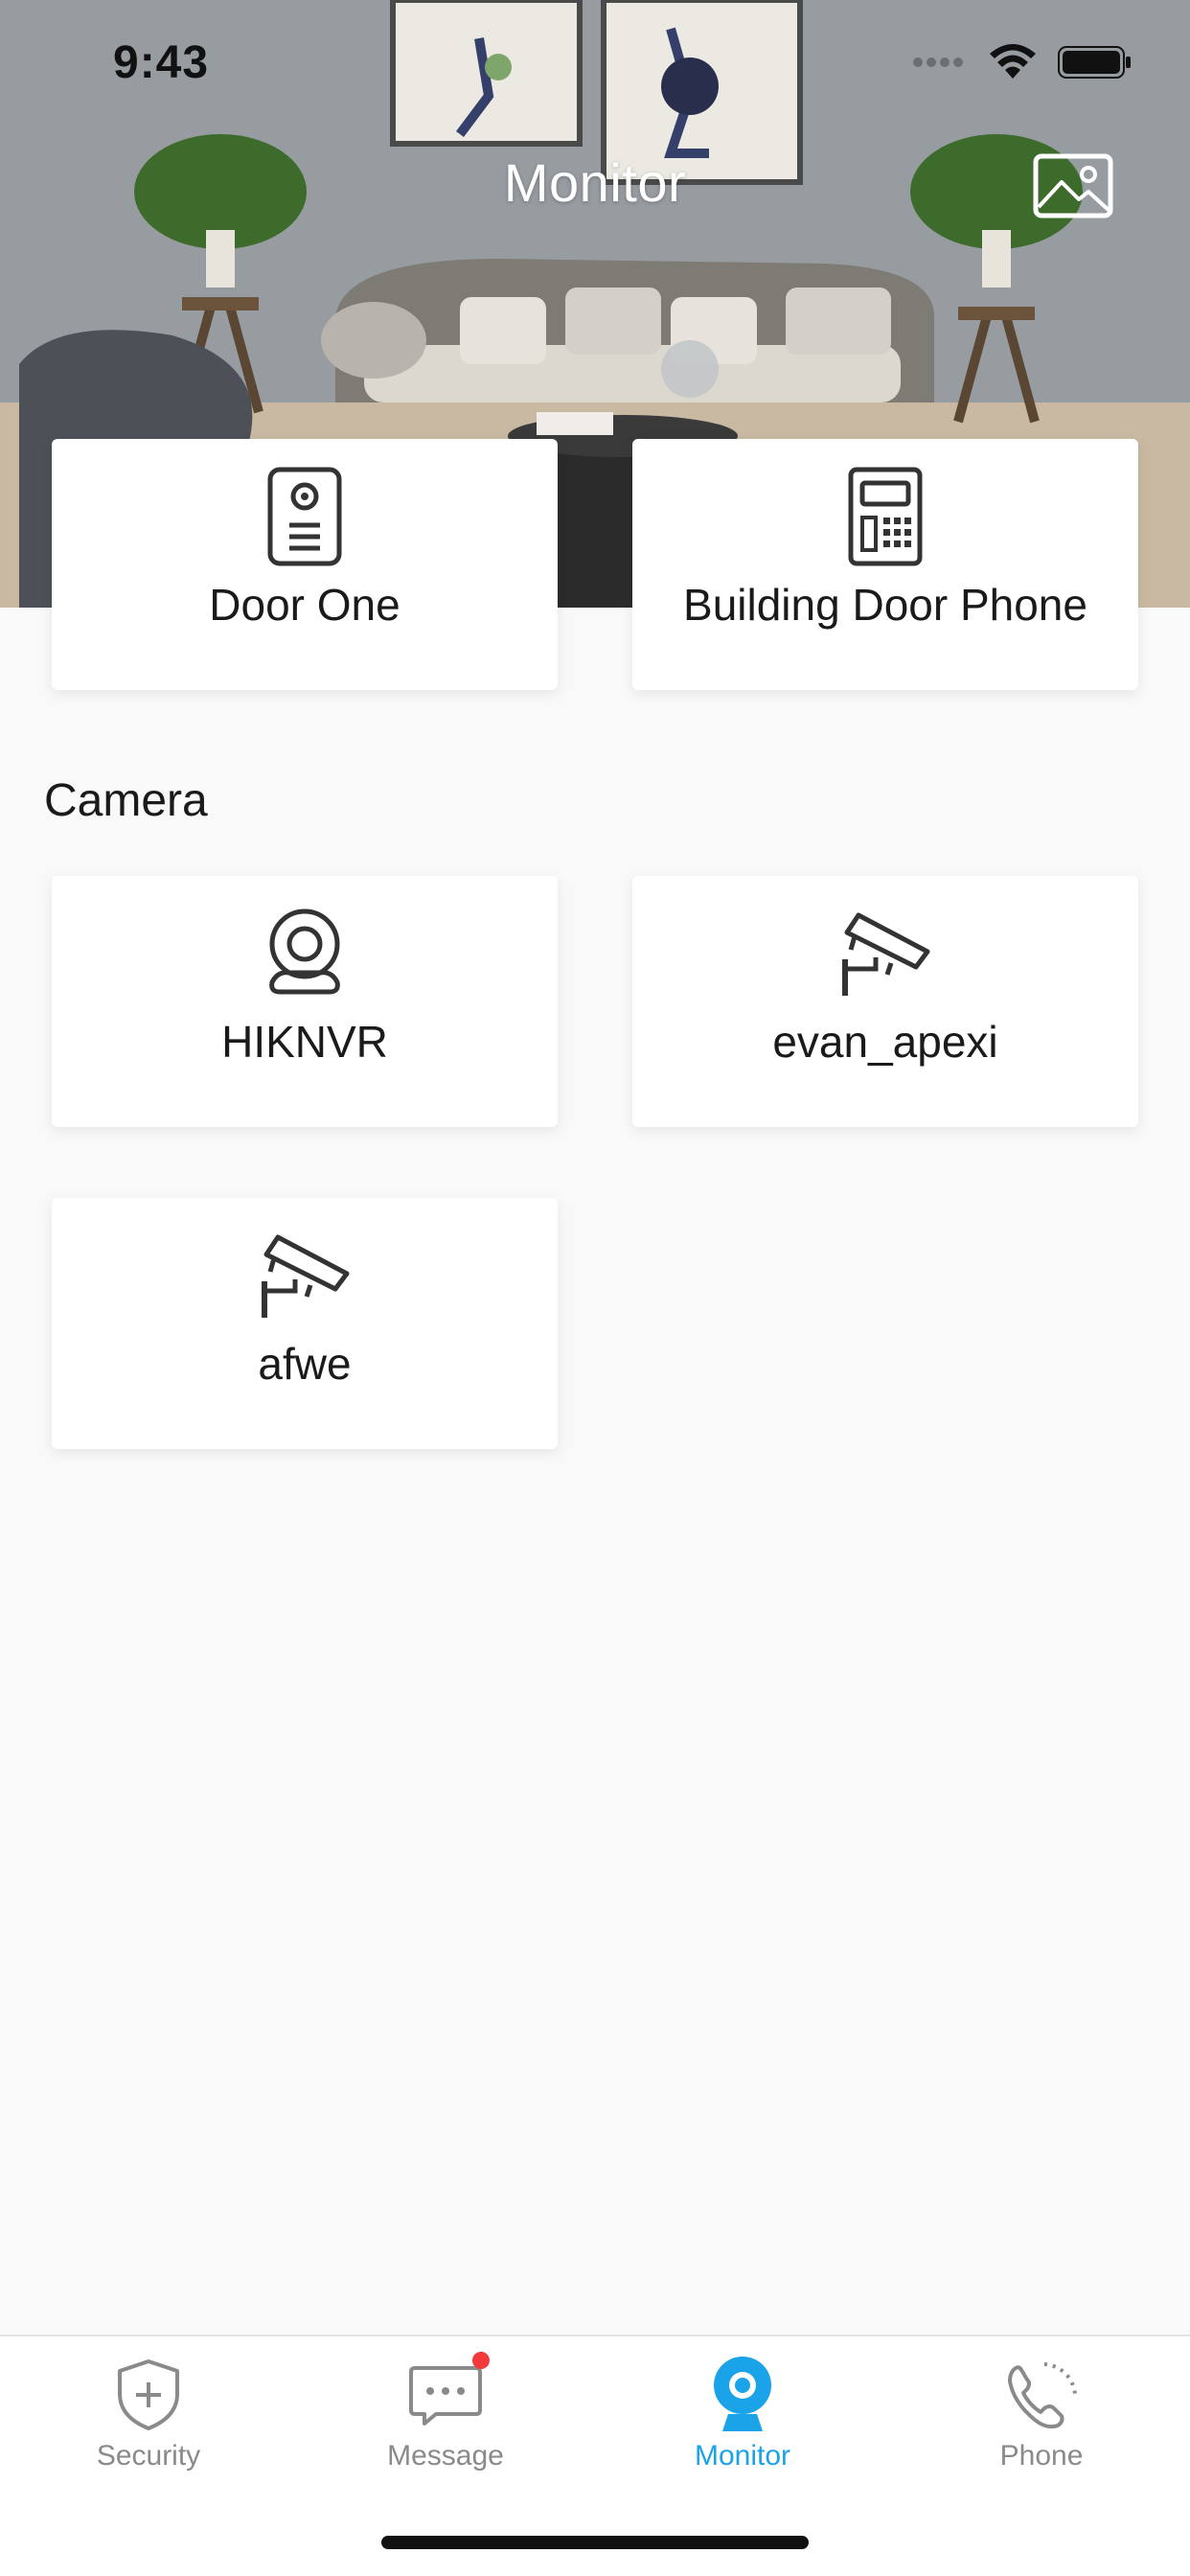 This screenshot has width=1190, height=2576. What do you see at coordinates (743, 2456) in the screenshot?
I see `tab-label: Monitor` at bounding box center [743, 2456].